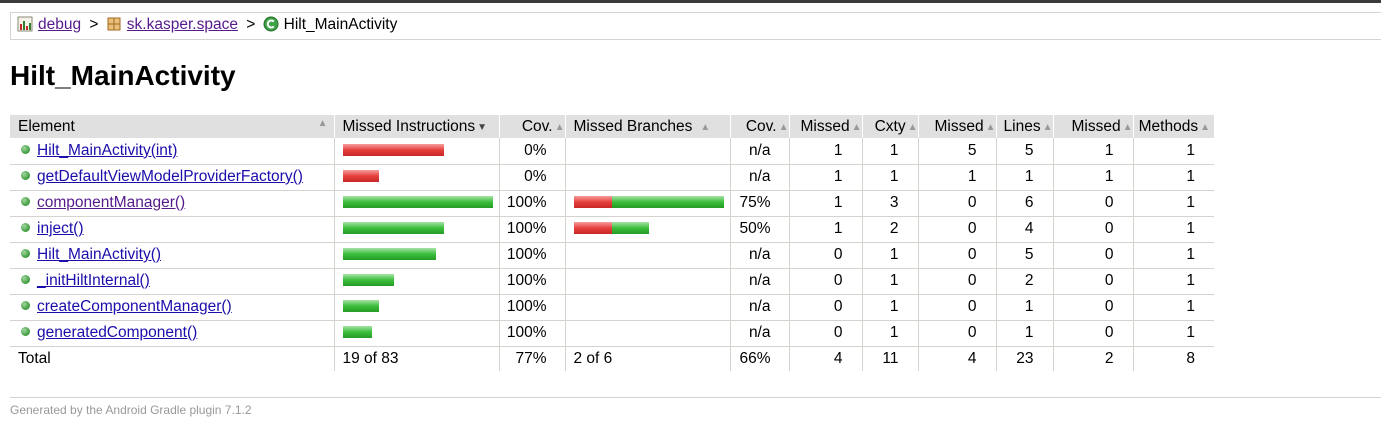  Describe the element at coordinates (123, 75) in the screenshot. I see `page-title: Hilt_MainActivity` at that location.